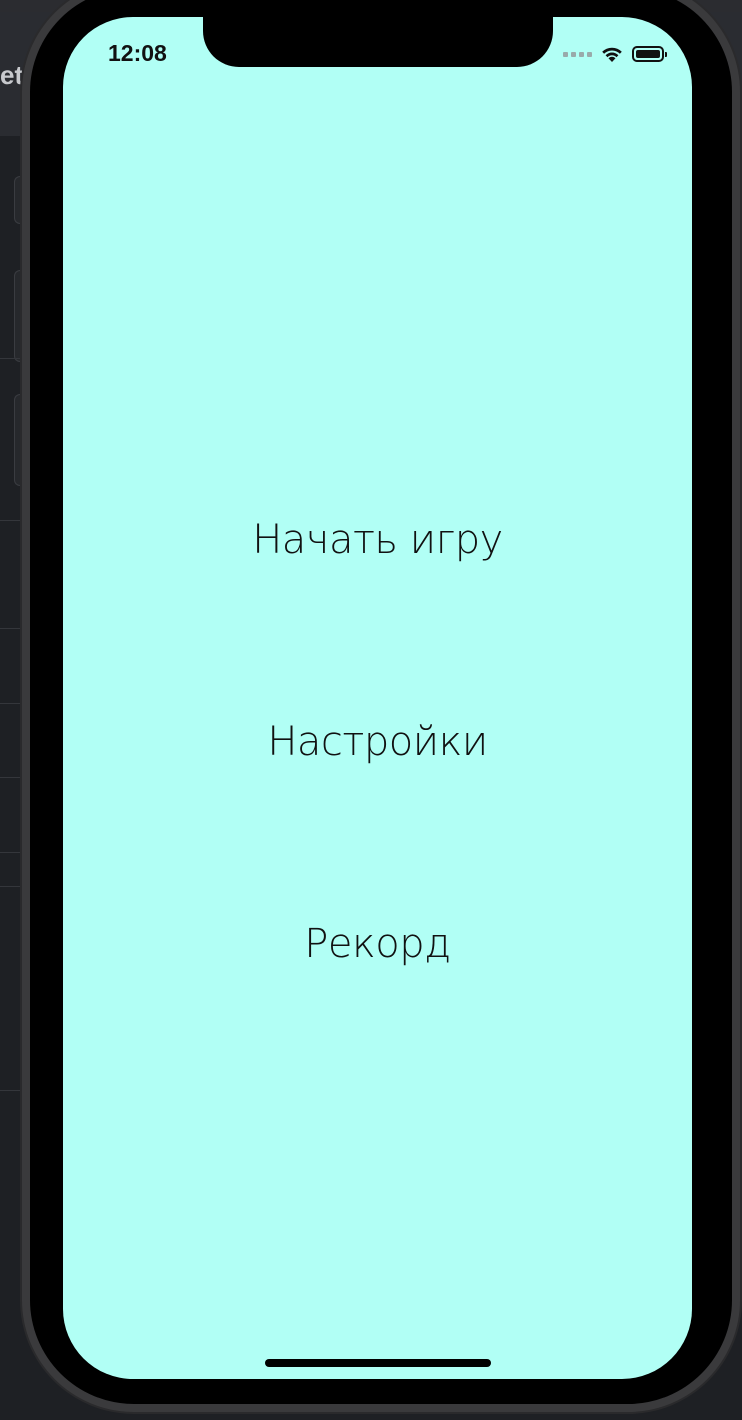  What do you see at coordinates (137, 53) in the screenshot?
I see `status-bar-time: 12:08` at bounding box center [137, 53].